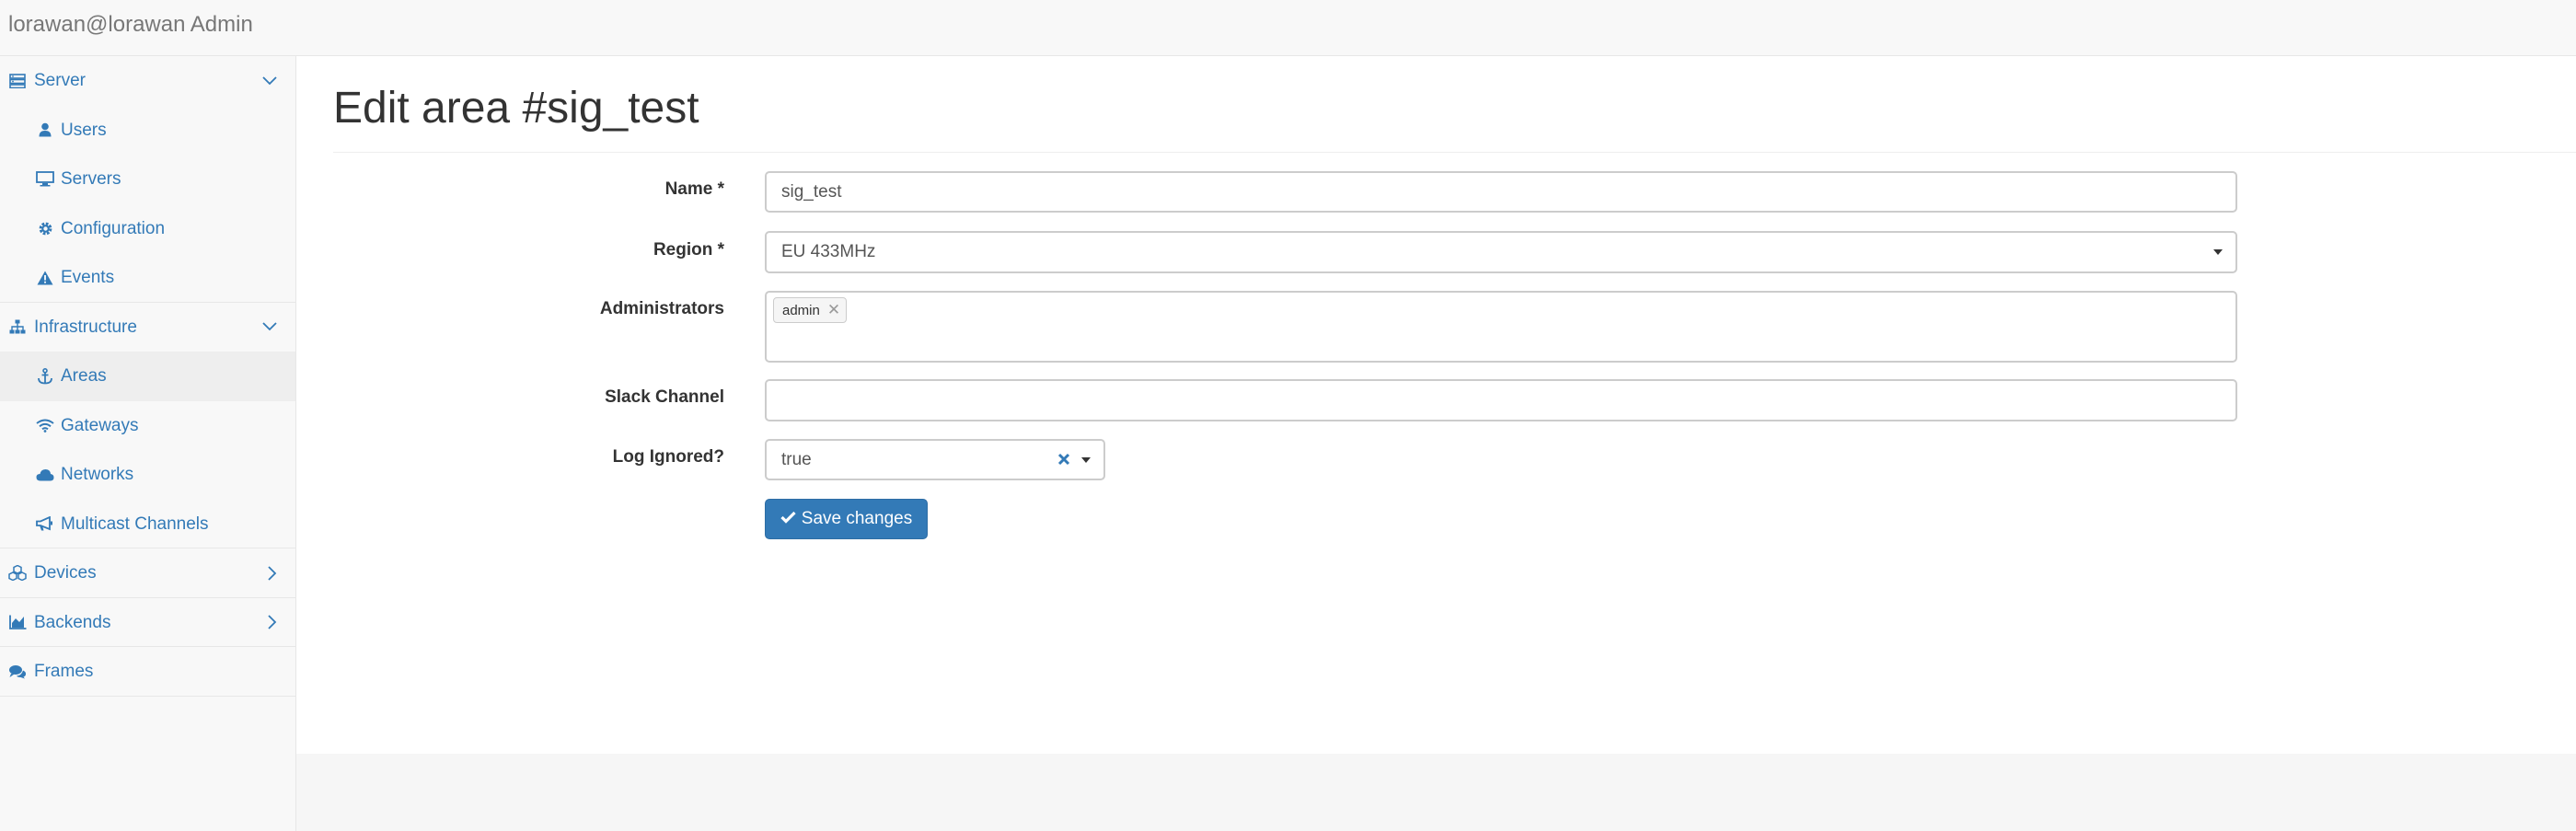 This screenshot has height=831, width=2576. What do you see at coordinates (64, 671) in the screenshot?
I see `sidebar-group-label: Frames` at bounding box center [64, 671].